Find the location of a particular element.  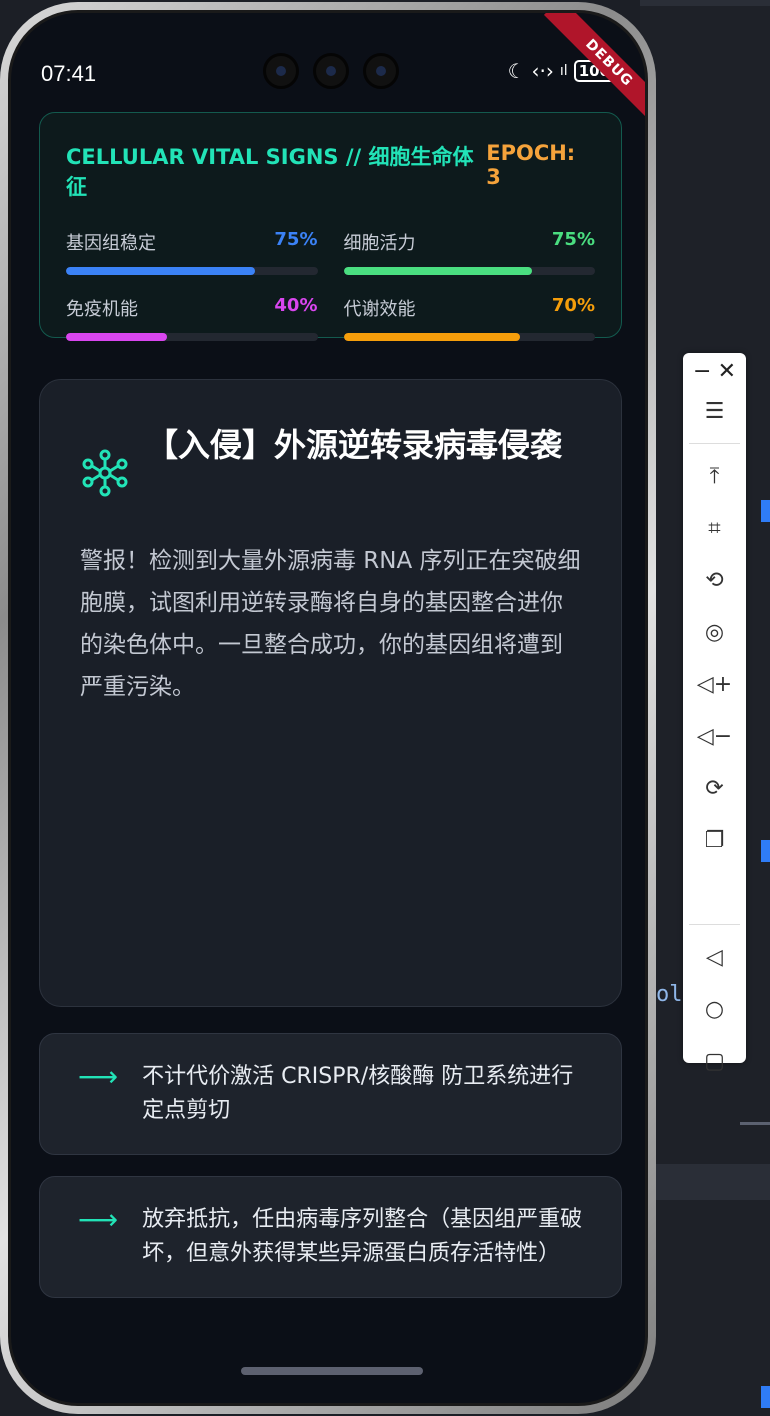

back-icon: ◁ is located at coordinates (714, 957).